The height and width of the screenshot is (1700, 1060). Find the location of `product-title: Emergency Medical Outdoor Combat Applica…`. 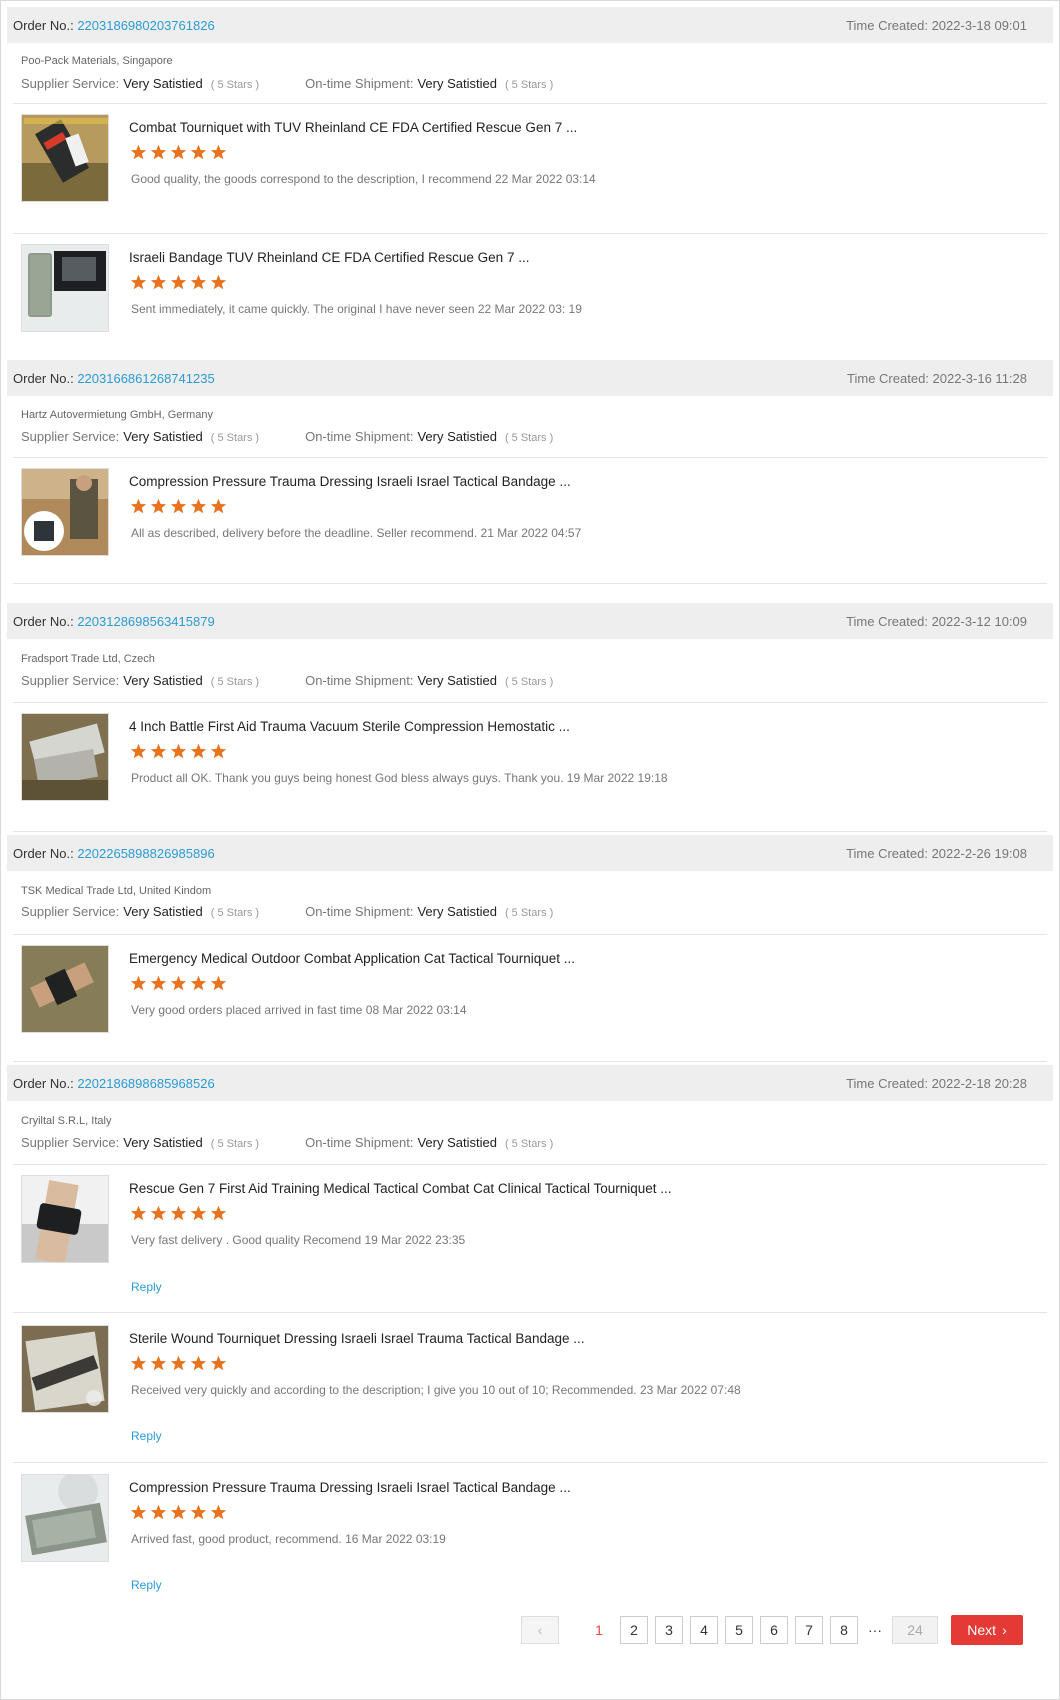

product-title: Emergency Medical Outdoor Combat Applica… is located at coordinates (352, 958).